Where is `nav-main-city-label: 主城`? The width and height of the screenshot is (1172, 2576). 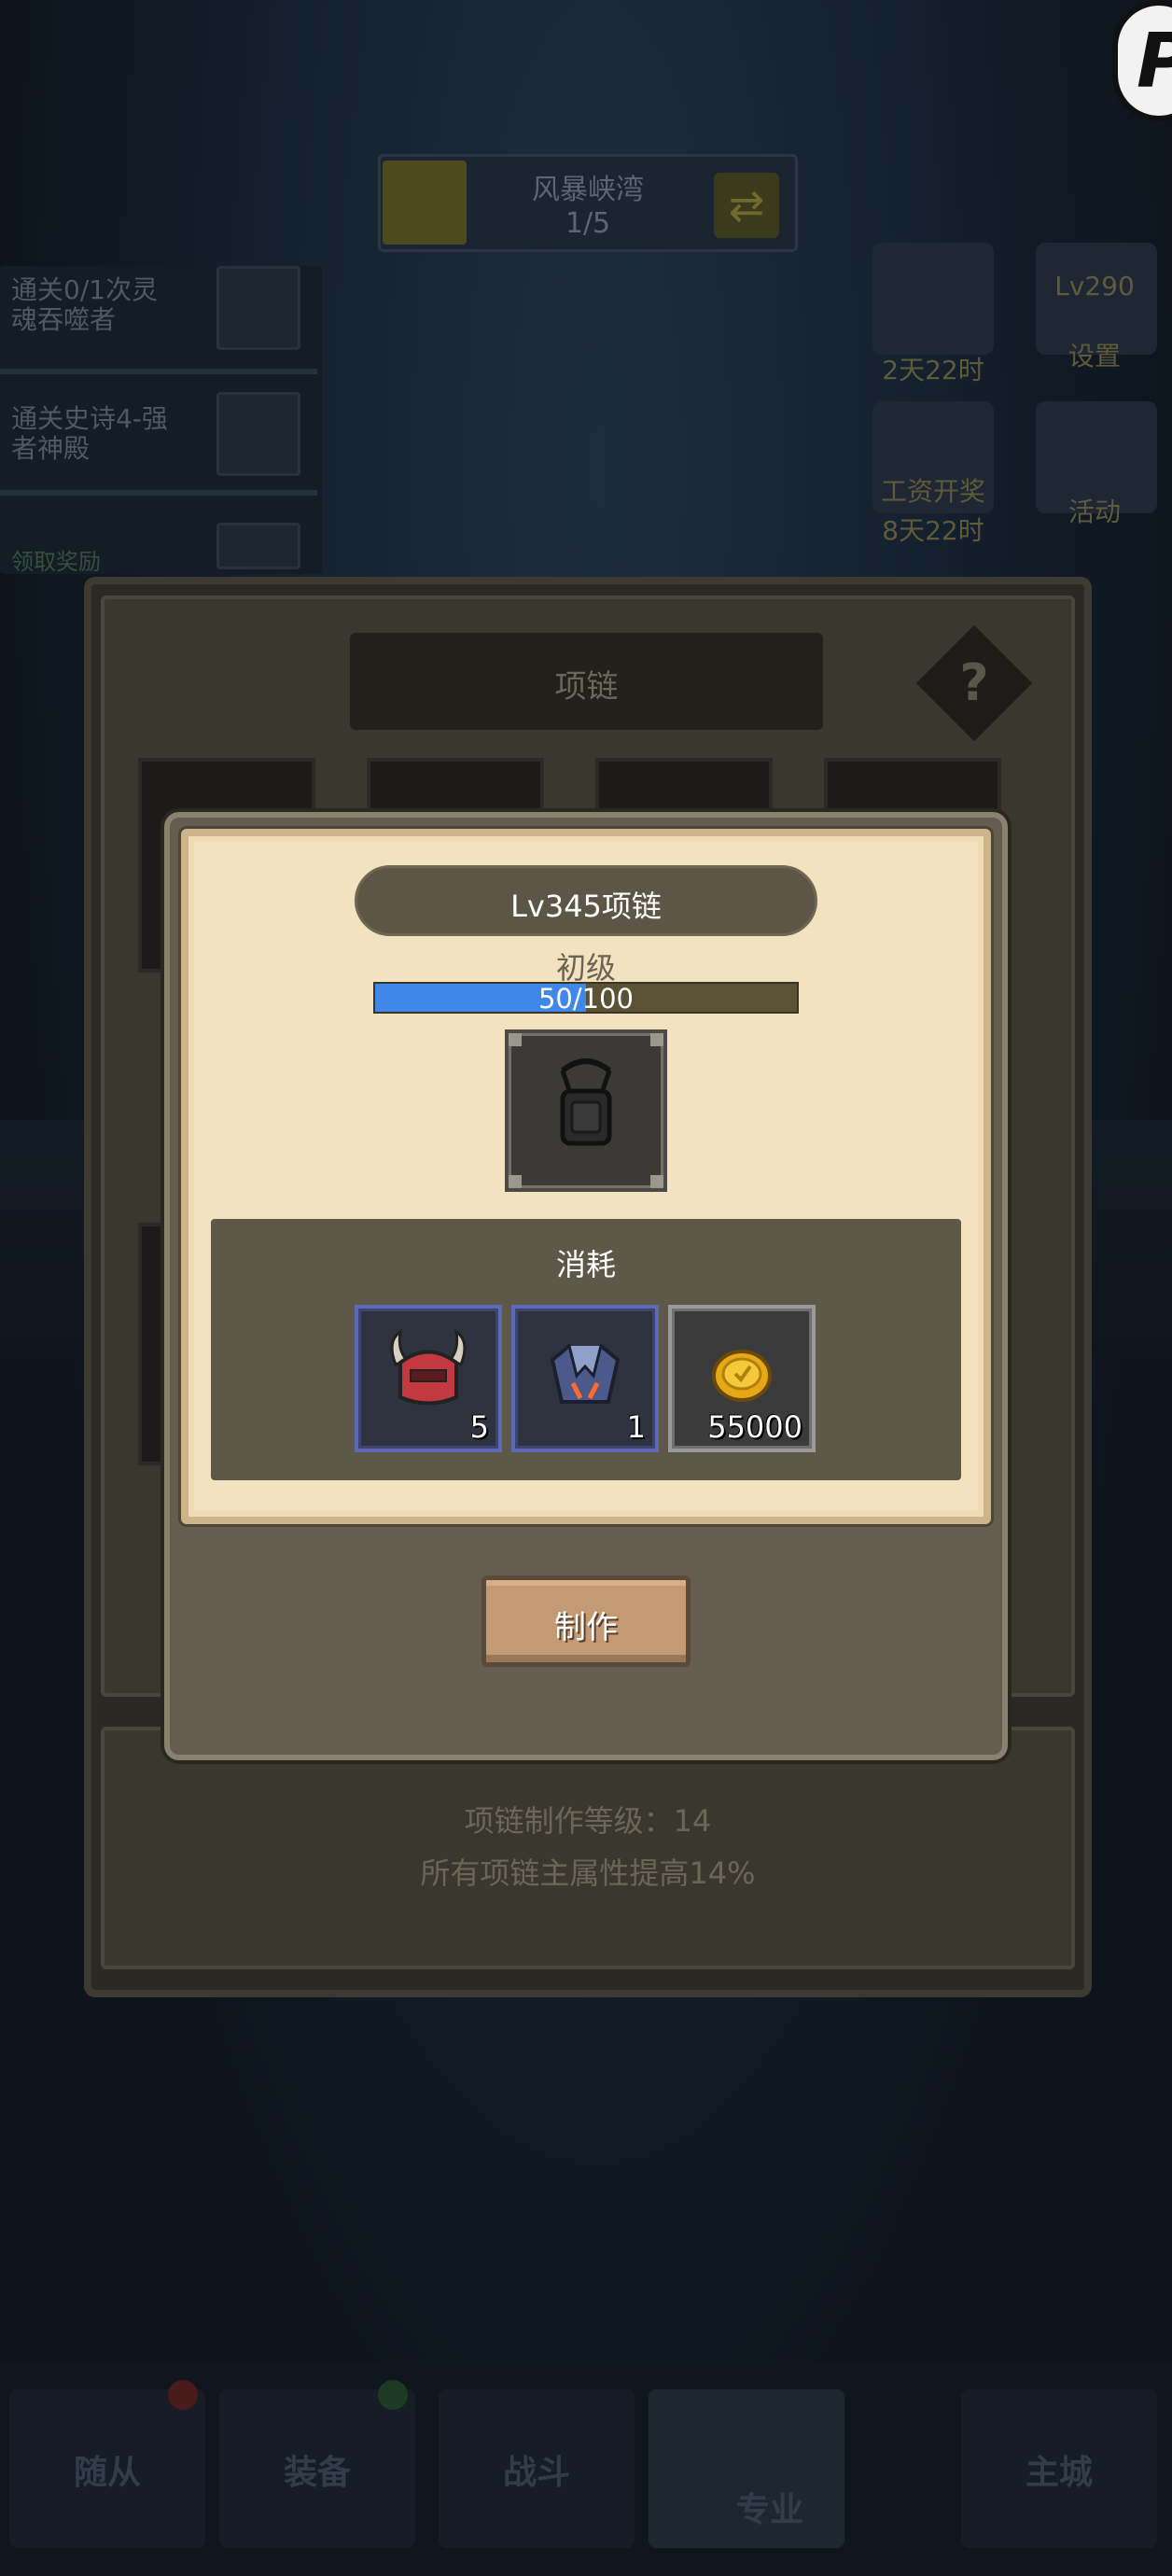 nav-main-city-label: 主城 is located at coordinates (1059, 2473).